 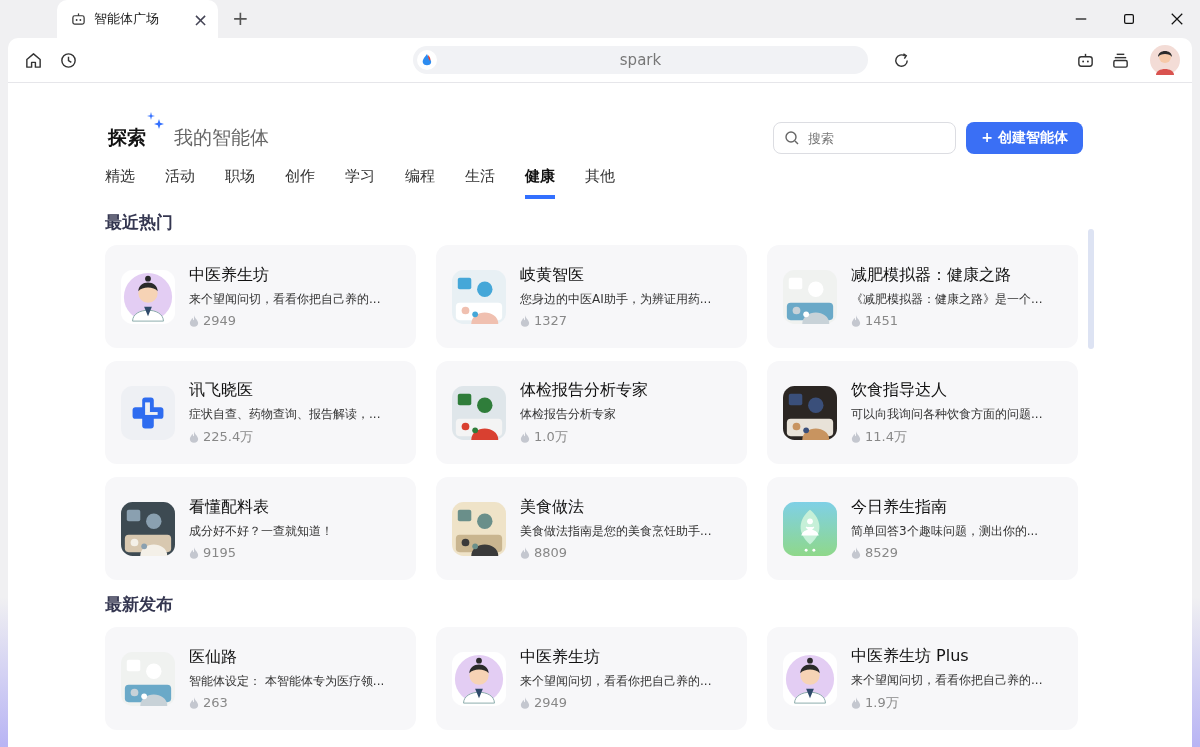 I want to click on meditation-leaf-icon, so click(x=810, y=528).